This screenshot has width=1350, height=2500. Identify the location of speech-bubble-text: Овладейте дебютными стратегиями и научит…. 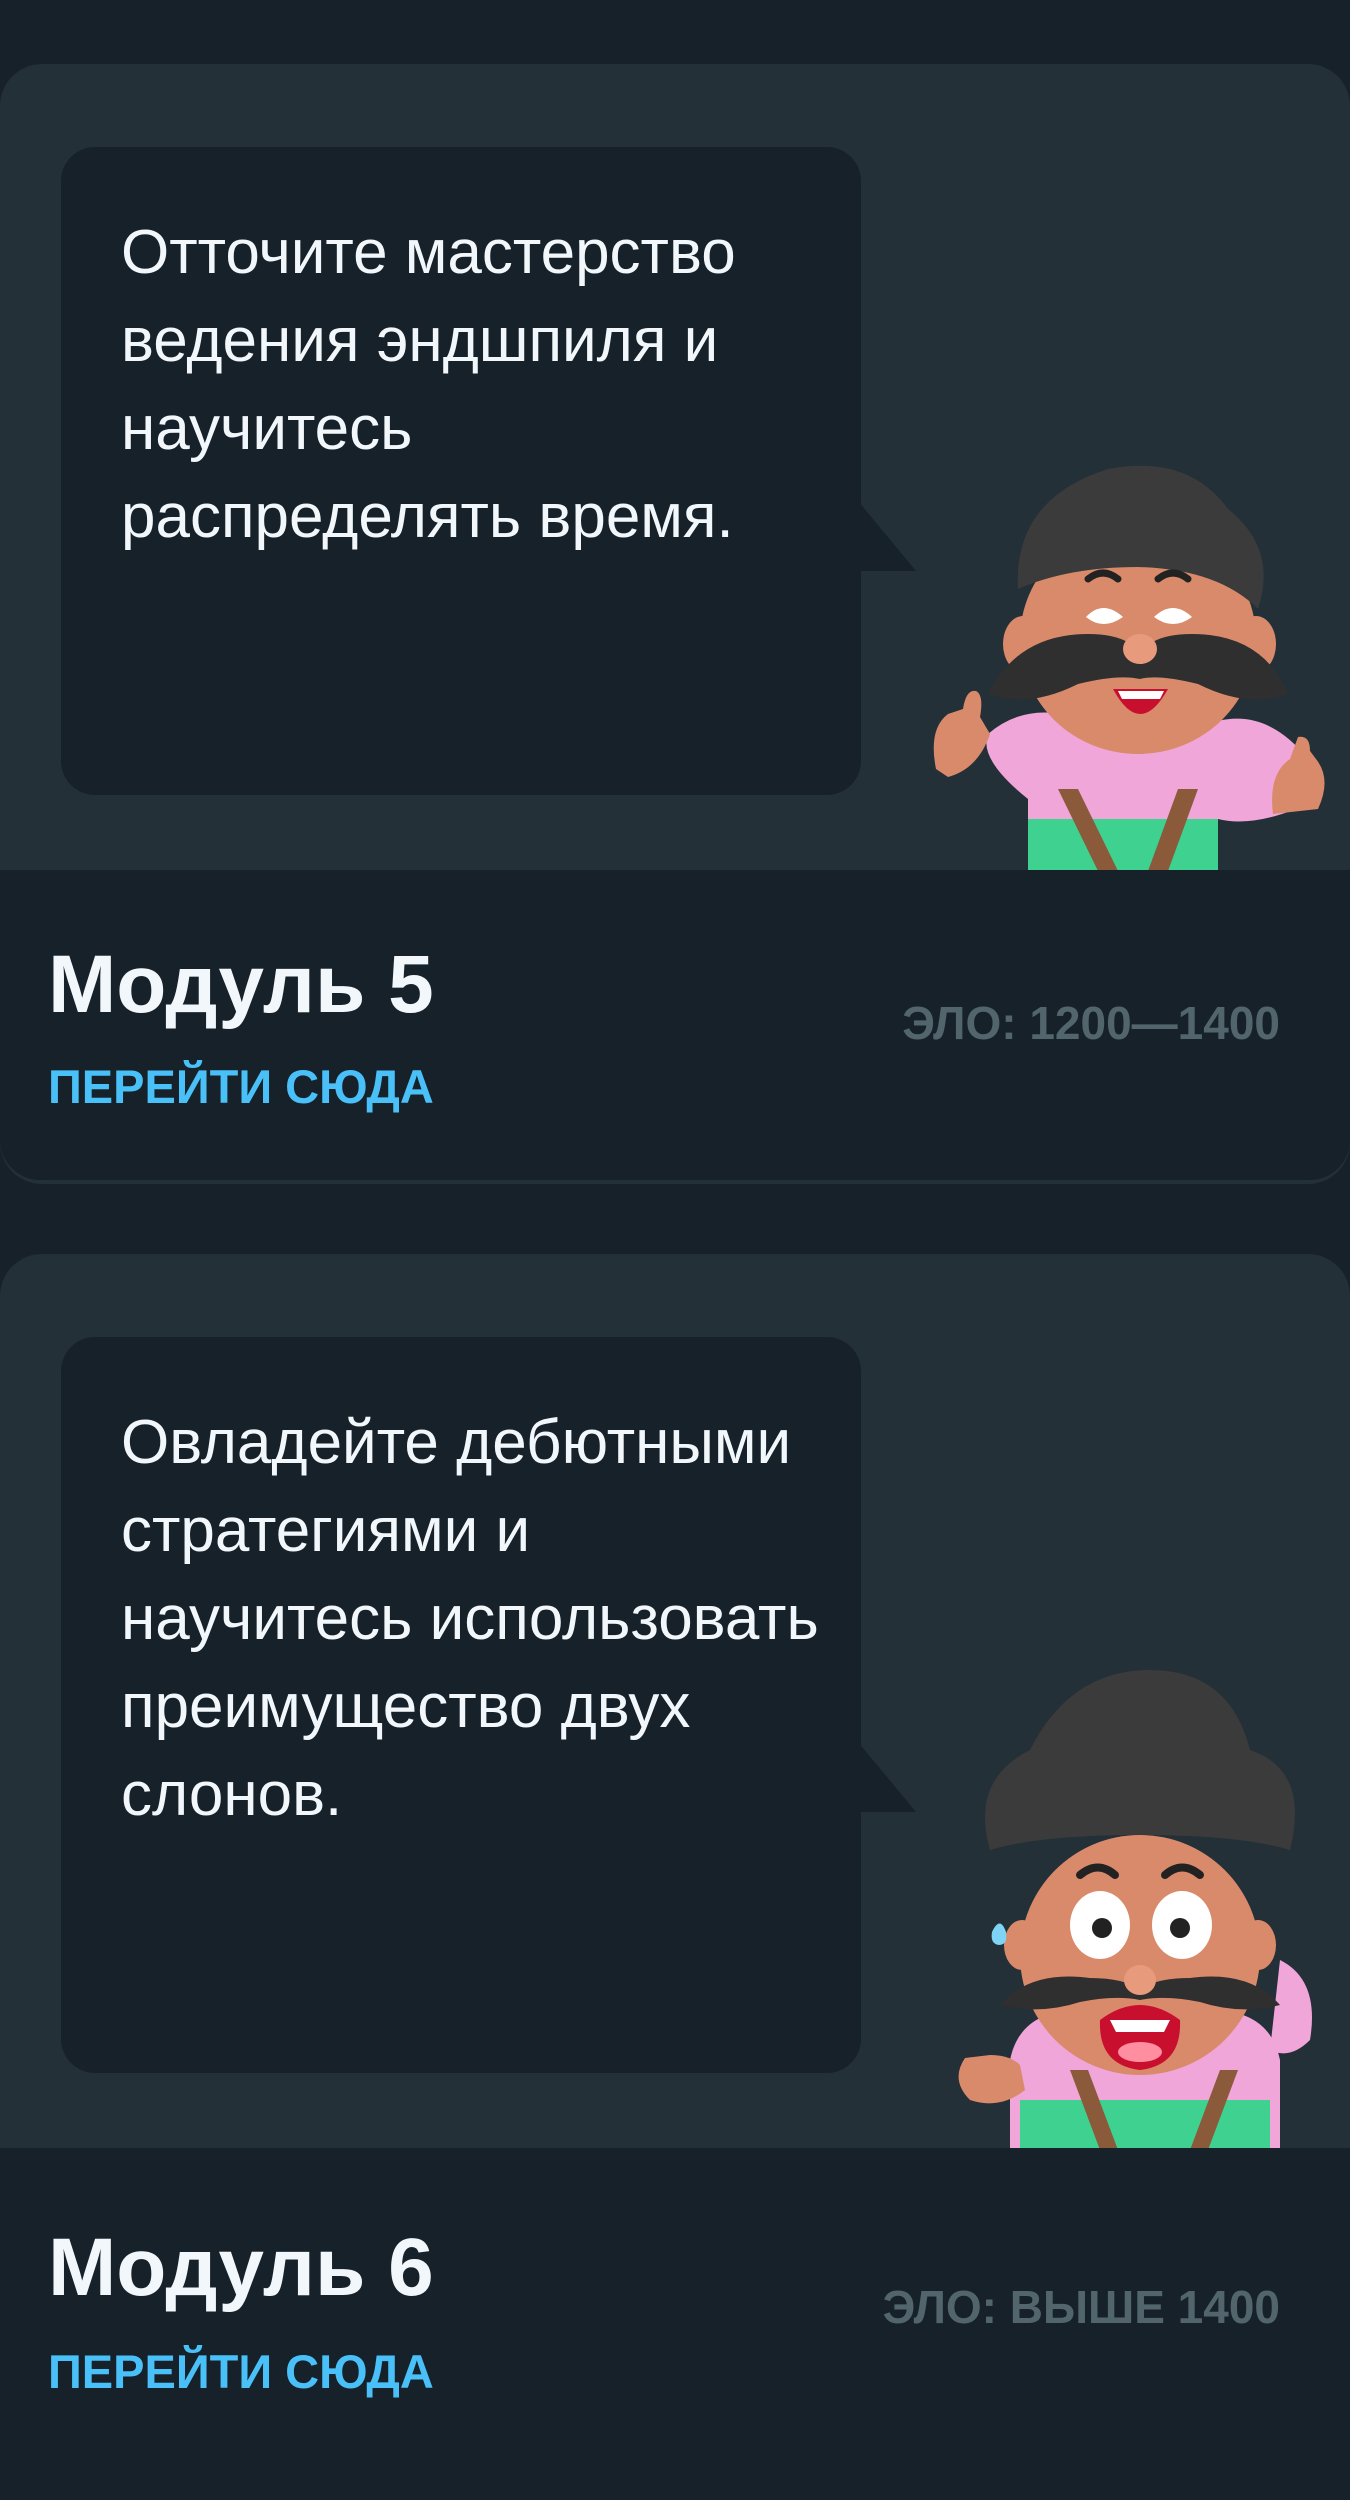
(470, 1618).